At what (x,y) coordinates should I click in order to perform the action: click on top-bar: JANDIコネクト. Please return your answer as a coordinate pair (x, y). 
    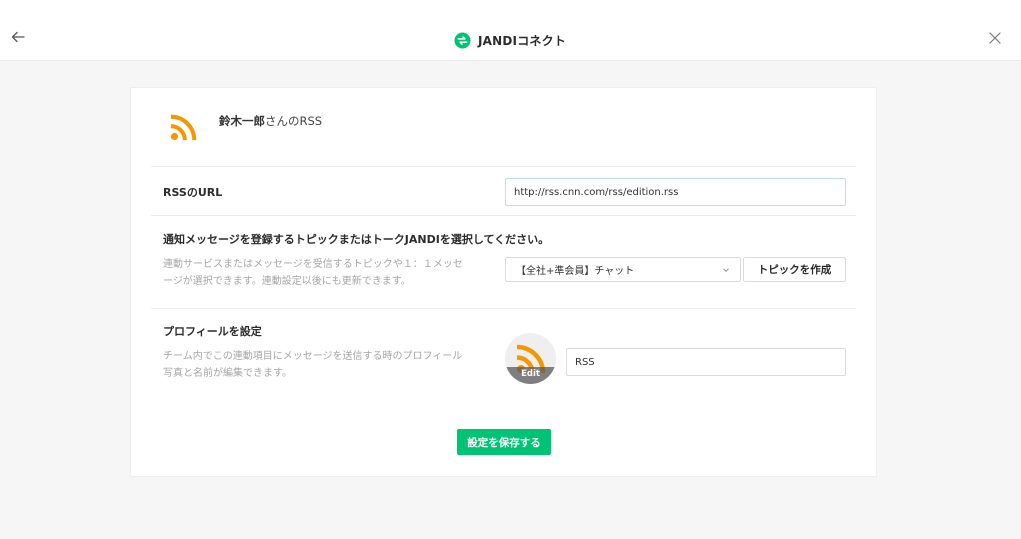
    Looking at the image, I should click on (510, 30).